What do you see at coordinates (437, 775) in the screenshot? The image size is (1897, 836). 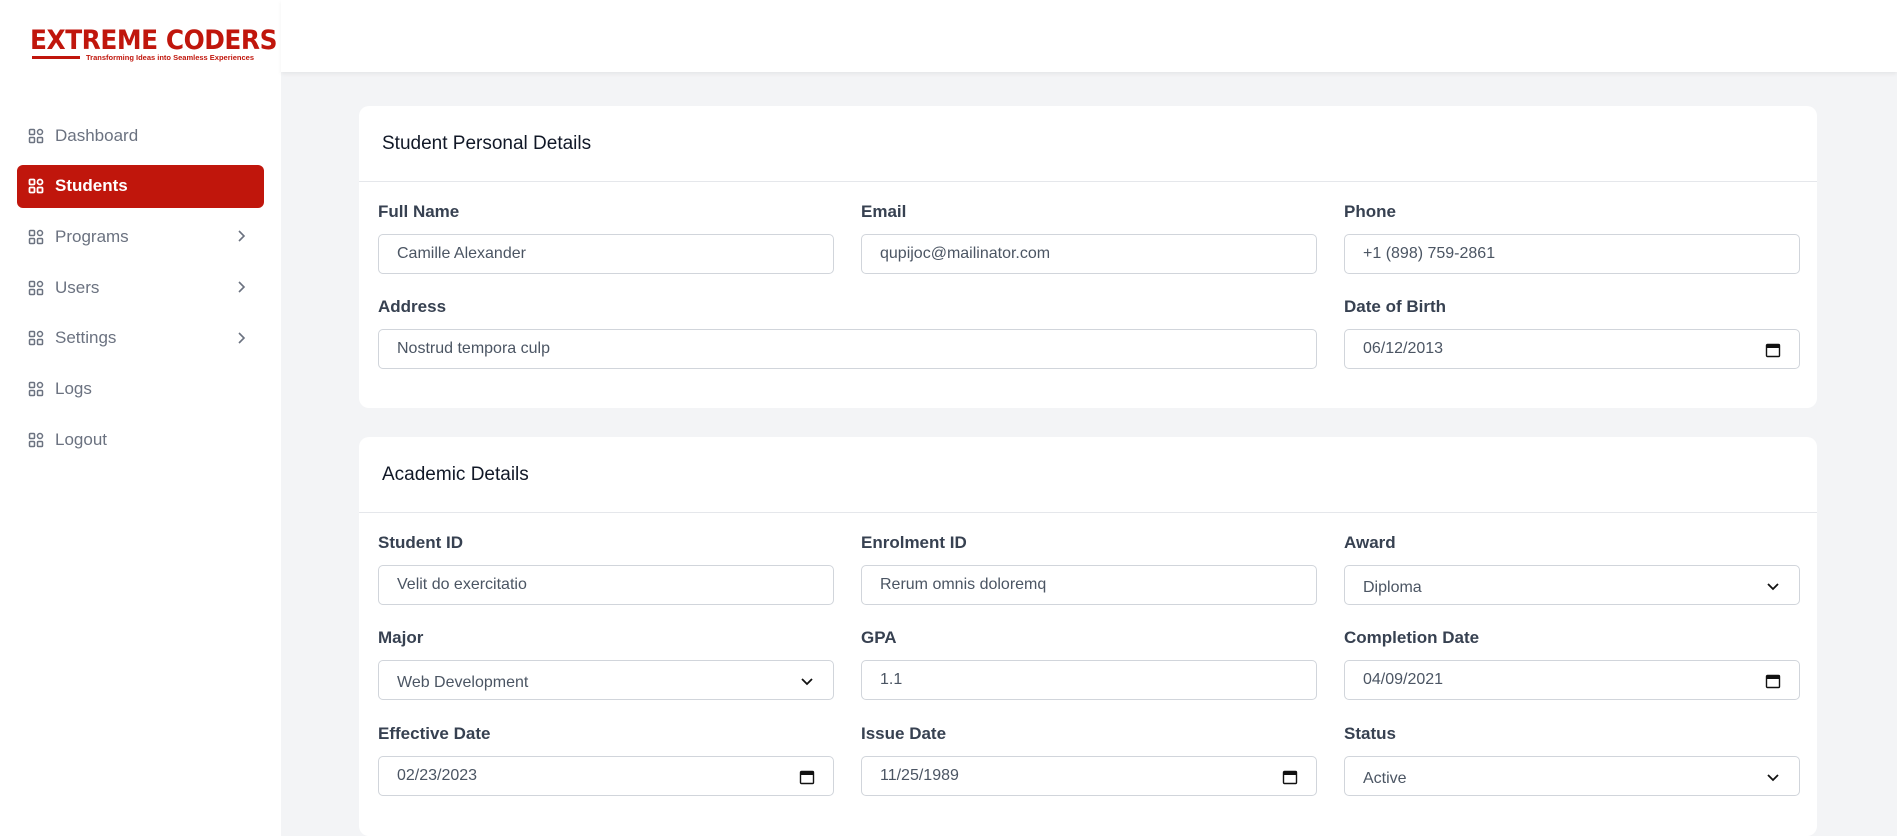 I see `date-value: 02/23/2023` at bounding box center [437, 775].